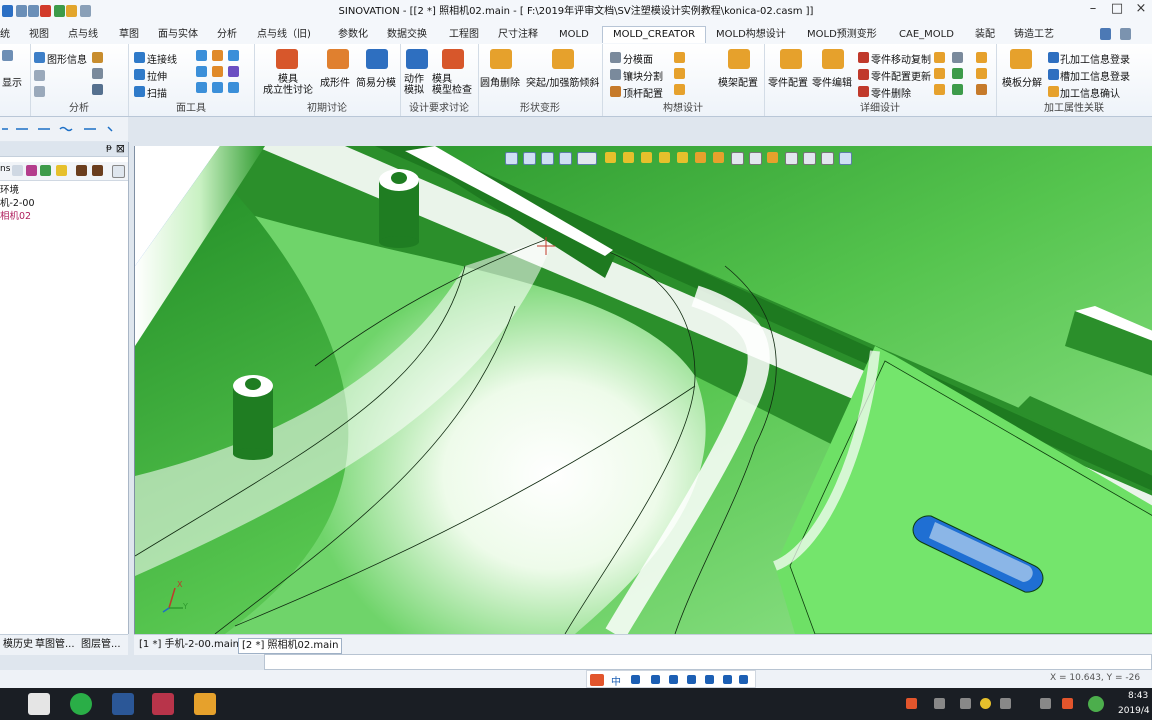 The image size is (1152, 720). Describe the element at coordinates (81, 704) in the screenshot. I see `wechat-icon` at that location.